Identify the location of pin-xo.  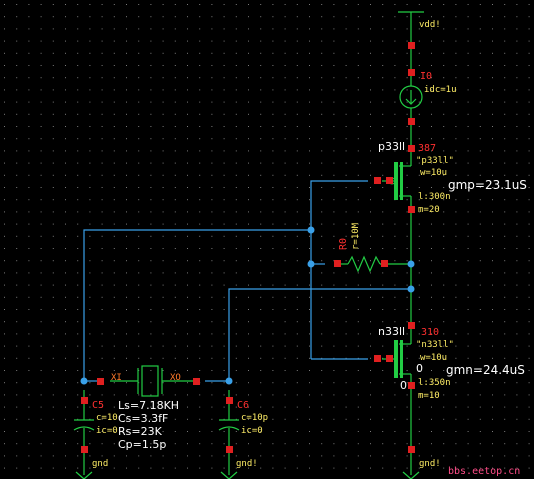
(196, 381).